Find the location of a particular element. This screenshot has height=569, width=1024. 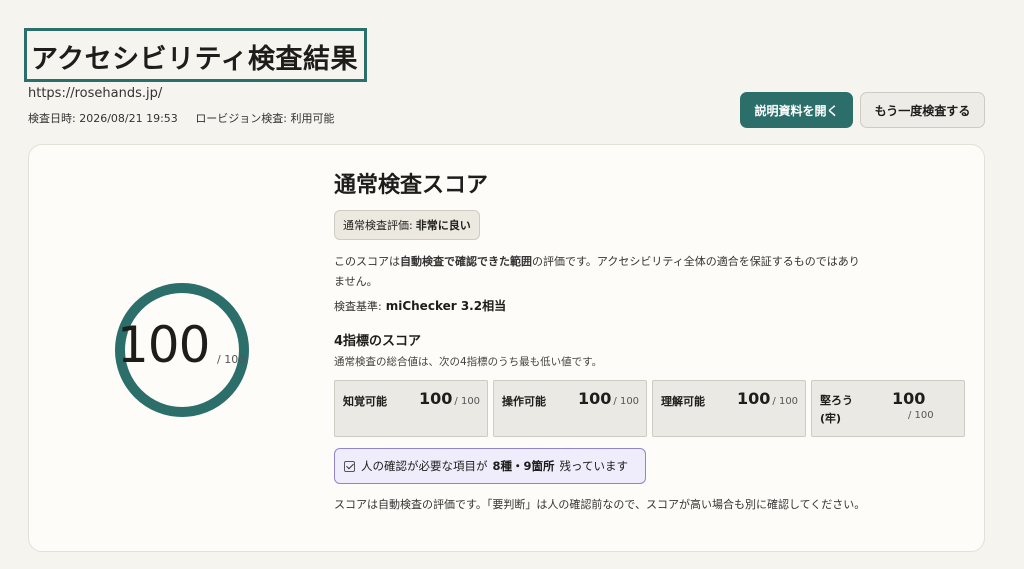

inspection-standard: 検査基準: miChecker 3.2相当 is located at coordinates (420, 306).